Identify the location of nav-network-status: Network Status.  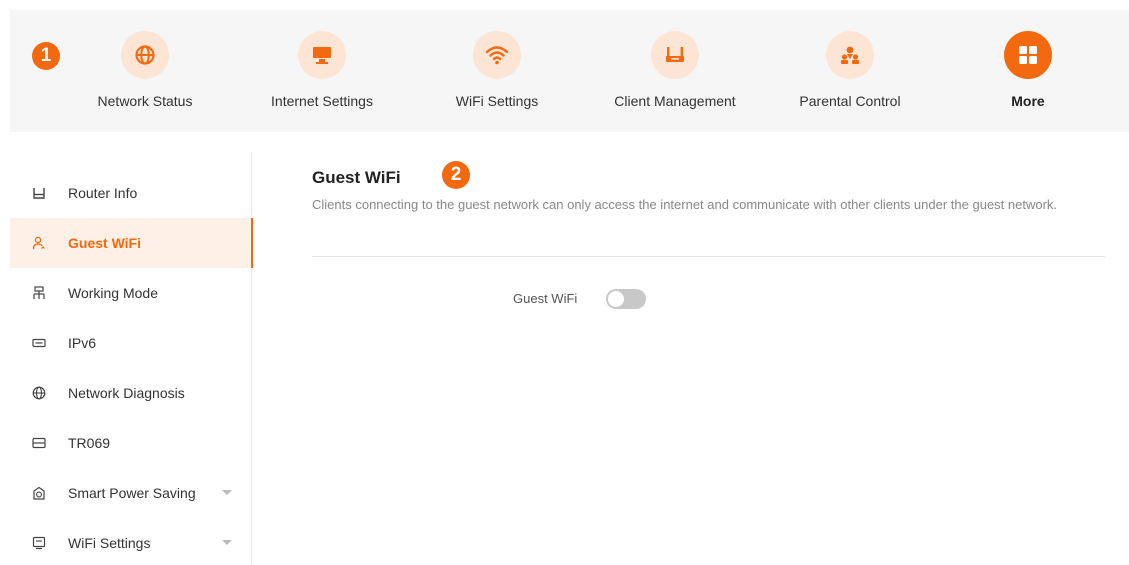
(145, 71).